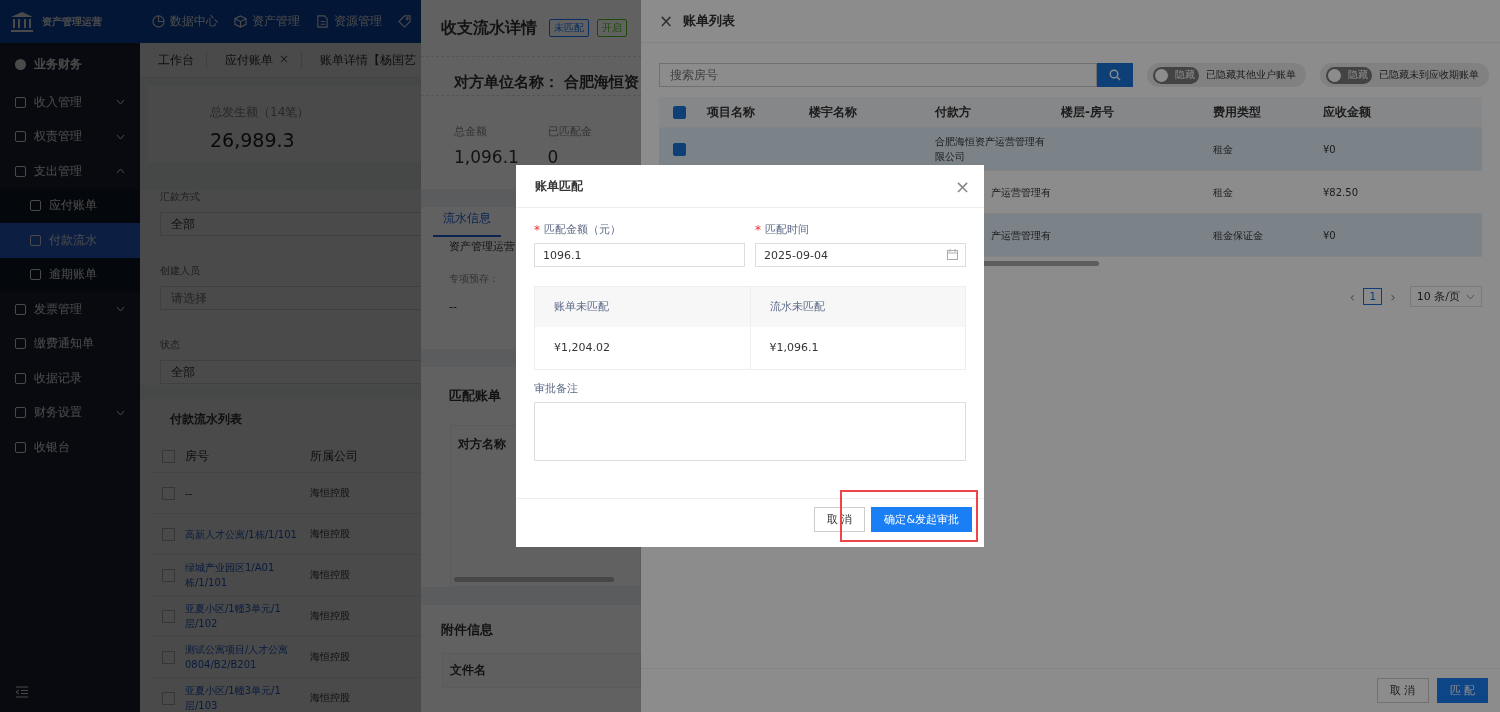 The image size is (1500, 712). What do you see at coordinates (1470, 296) in the screenshot?
I see `chevron-down-icon` at bounding box center [1470, 296].